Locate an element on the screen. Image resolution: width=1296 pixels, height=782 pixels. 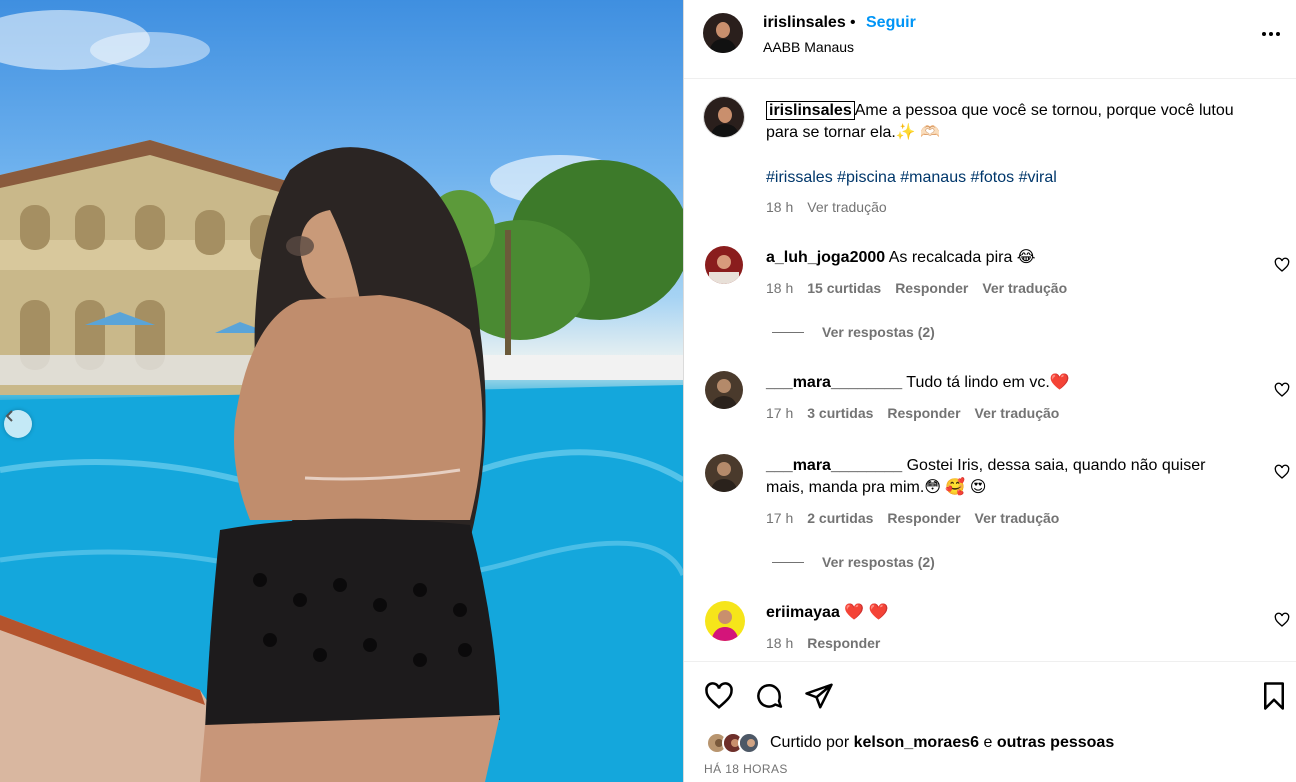
liked-by-others: outras pessoas is located at coordinates (1055, 742).